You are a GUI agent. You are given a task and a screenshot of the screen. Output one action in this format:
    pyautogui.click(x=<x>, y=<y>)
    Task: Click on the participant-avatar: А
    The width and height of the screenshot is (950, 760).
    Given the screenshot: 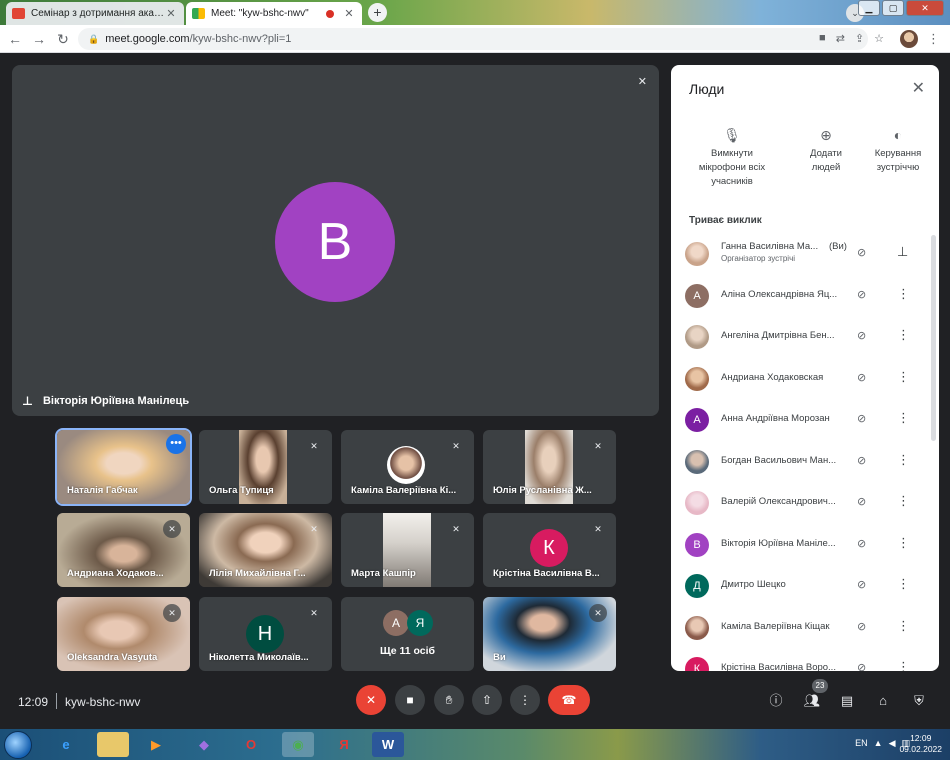 What is the action you would take?
    pyautogui.click(x=396, y=623)
    